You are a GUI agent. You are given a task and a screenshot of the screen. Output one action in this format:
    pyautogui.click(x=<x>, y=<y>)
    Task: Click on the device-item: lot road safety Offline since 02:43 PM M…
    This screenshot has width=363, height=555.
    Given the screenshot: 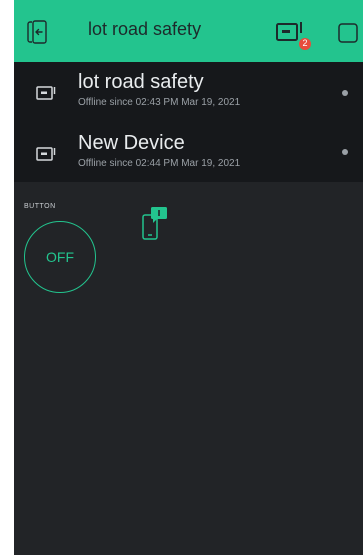 What is the action you would take?
    pyautogui.click(x=188, y=92)
    